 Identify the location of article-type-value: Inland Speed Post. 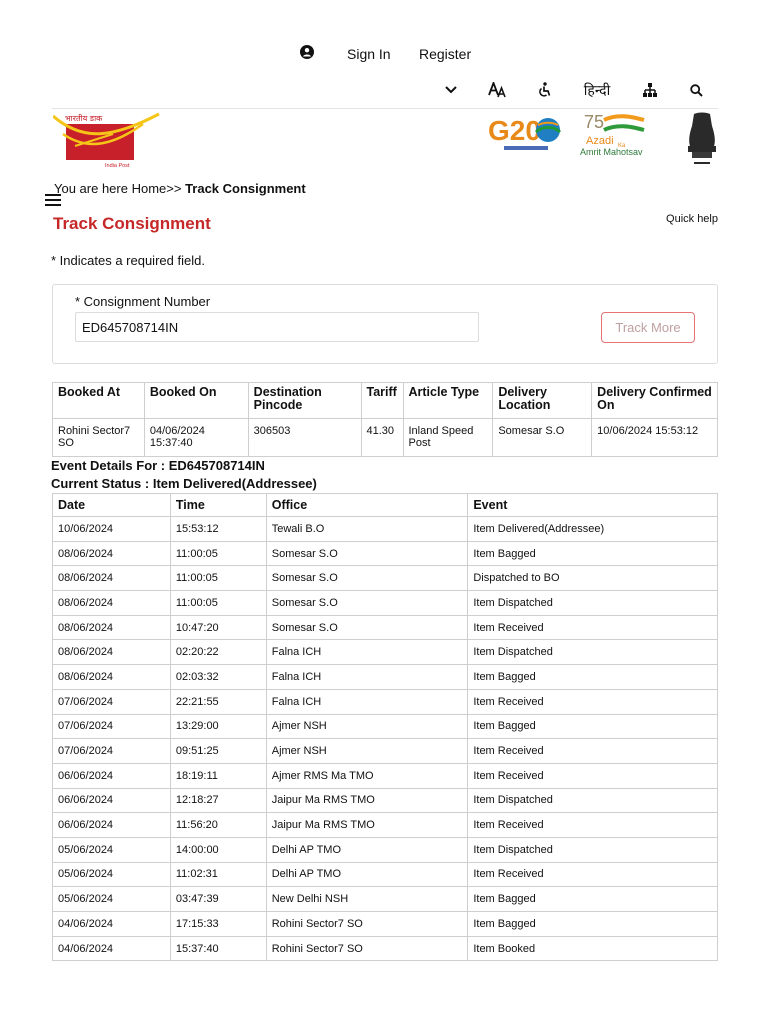
(448, 437).